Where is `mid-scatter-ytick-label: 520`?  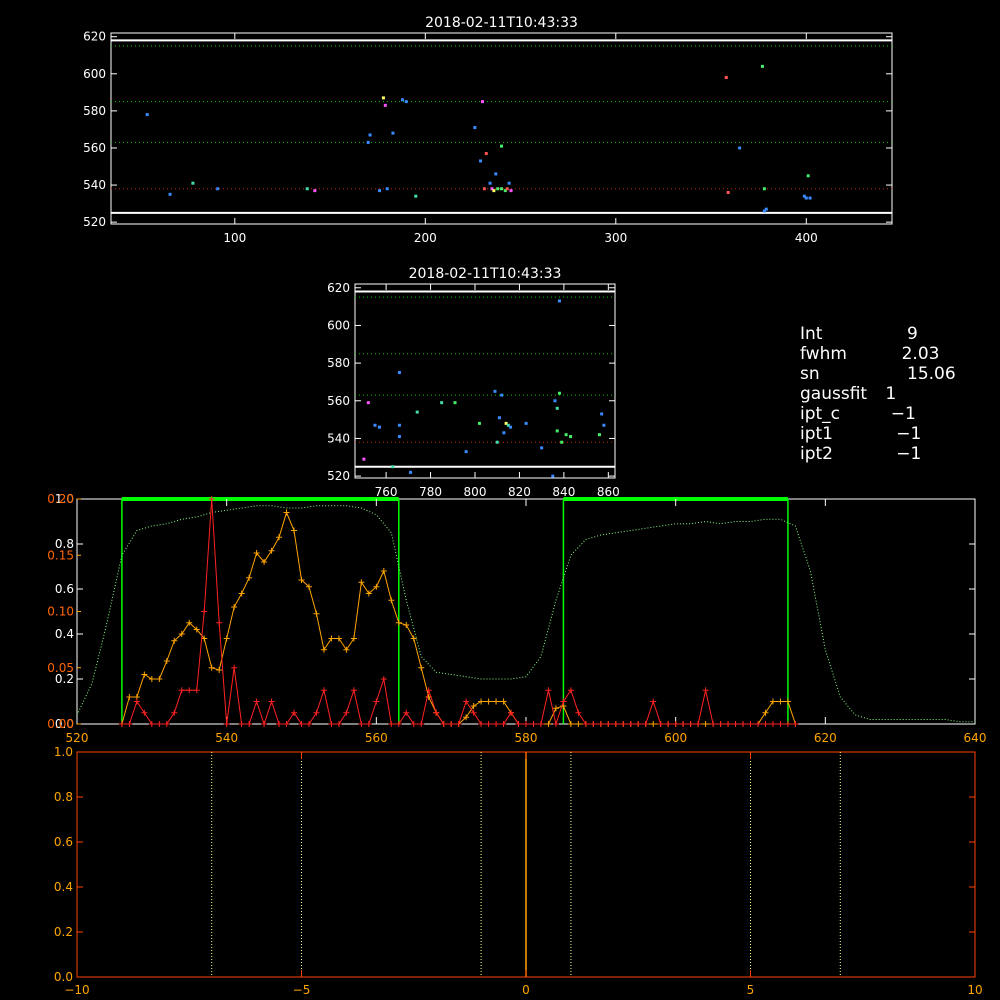
mid-scatter-ytick-label: 520 is located at coordinates (338, 476).